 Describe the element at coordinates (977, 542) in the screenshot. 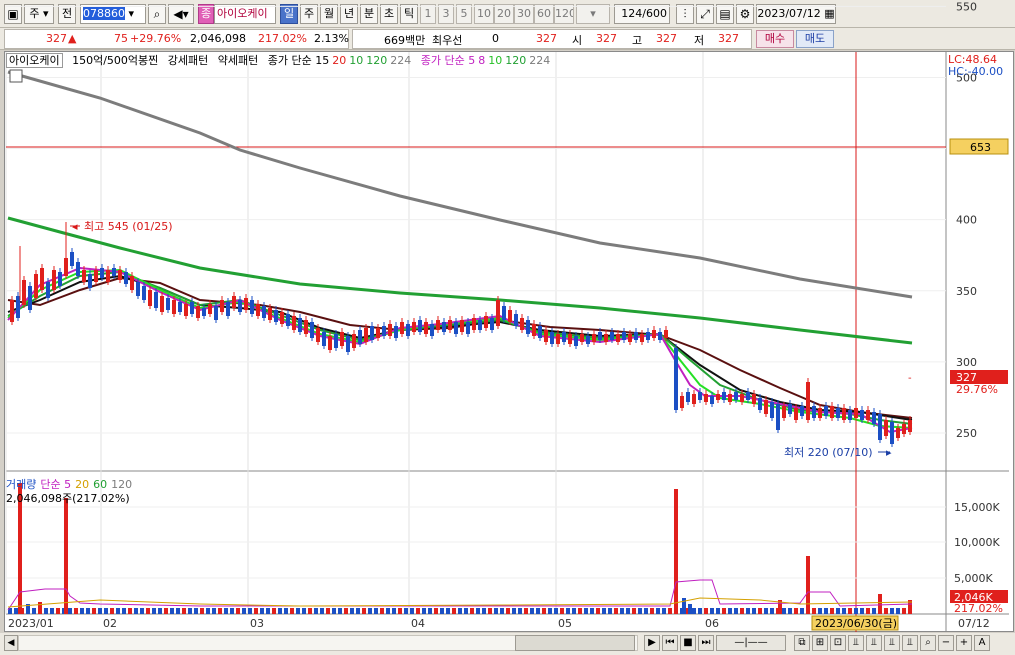

I see `volume-tick-label: 10,000K` at that location.